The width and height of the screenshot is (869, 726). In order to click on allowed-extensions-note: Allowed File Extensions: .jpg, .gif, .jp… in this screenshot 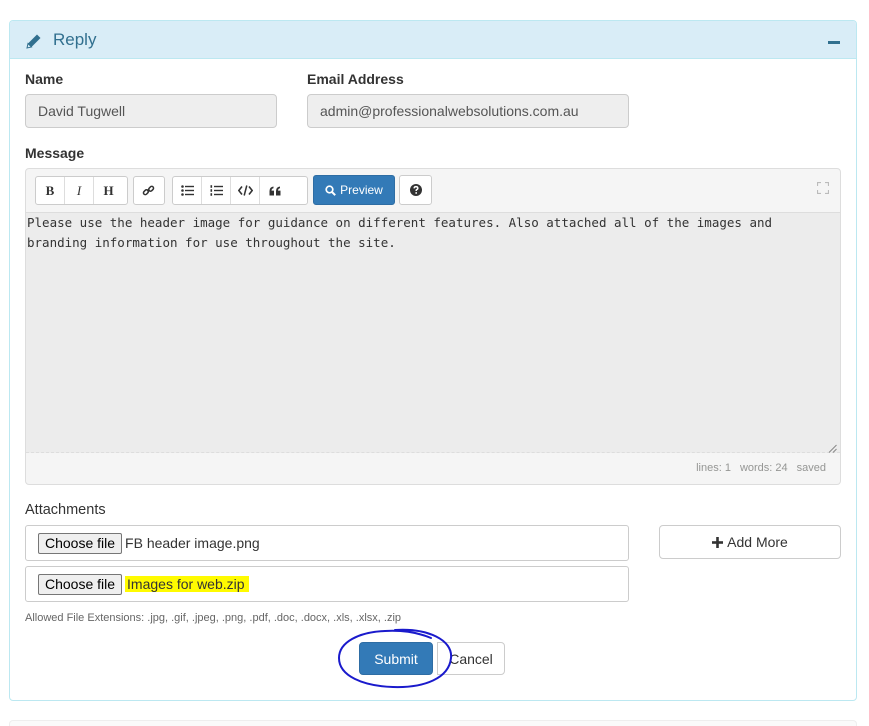, I will do `click(213, 618)`.